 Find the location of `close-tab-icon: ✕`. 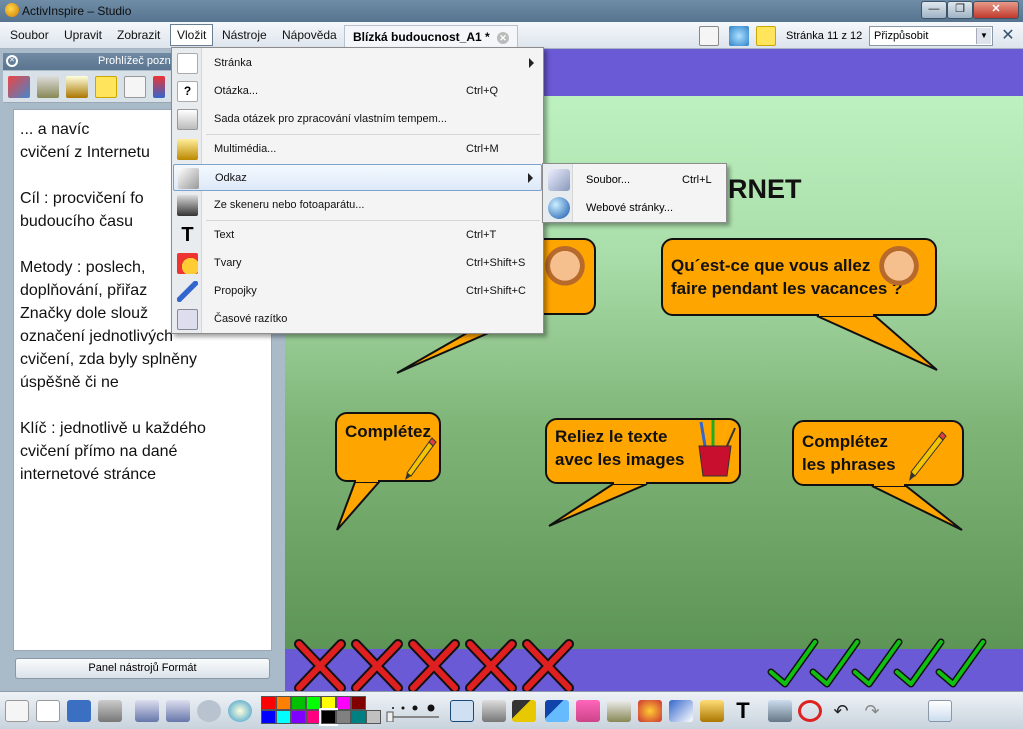

close-tab-icon: ✕ is located at coordinates (503, 38).